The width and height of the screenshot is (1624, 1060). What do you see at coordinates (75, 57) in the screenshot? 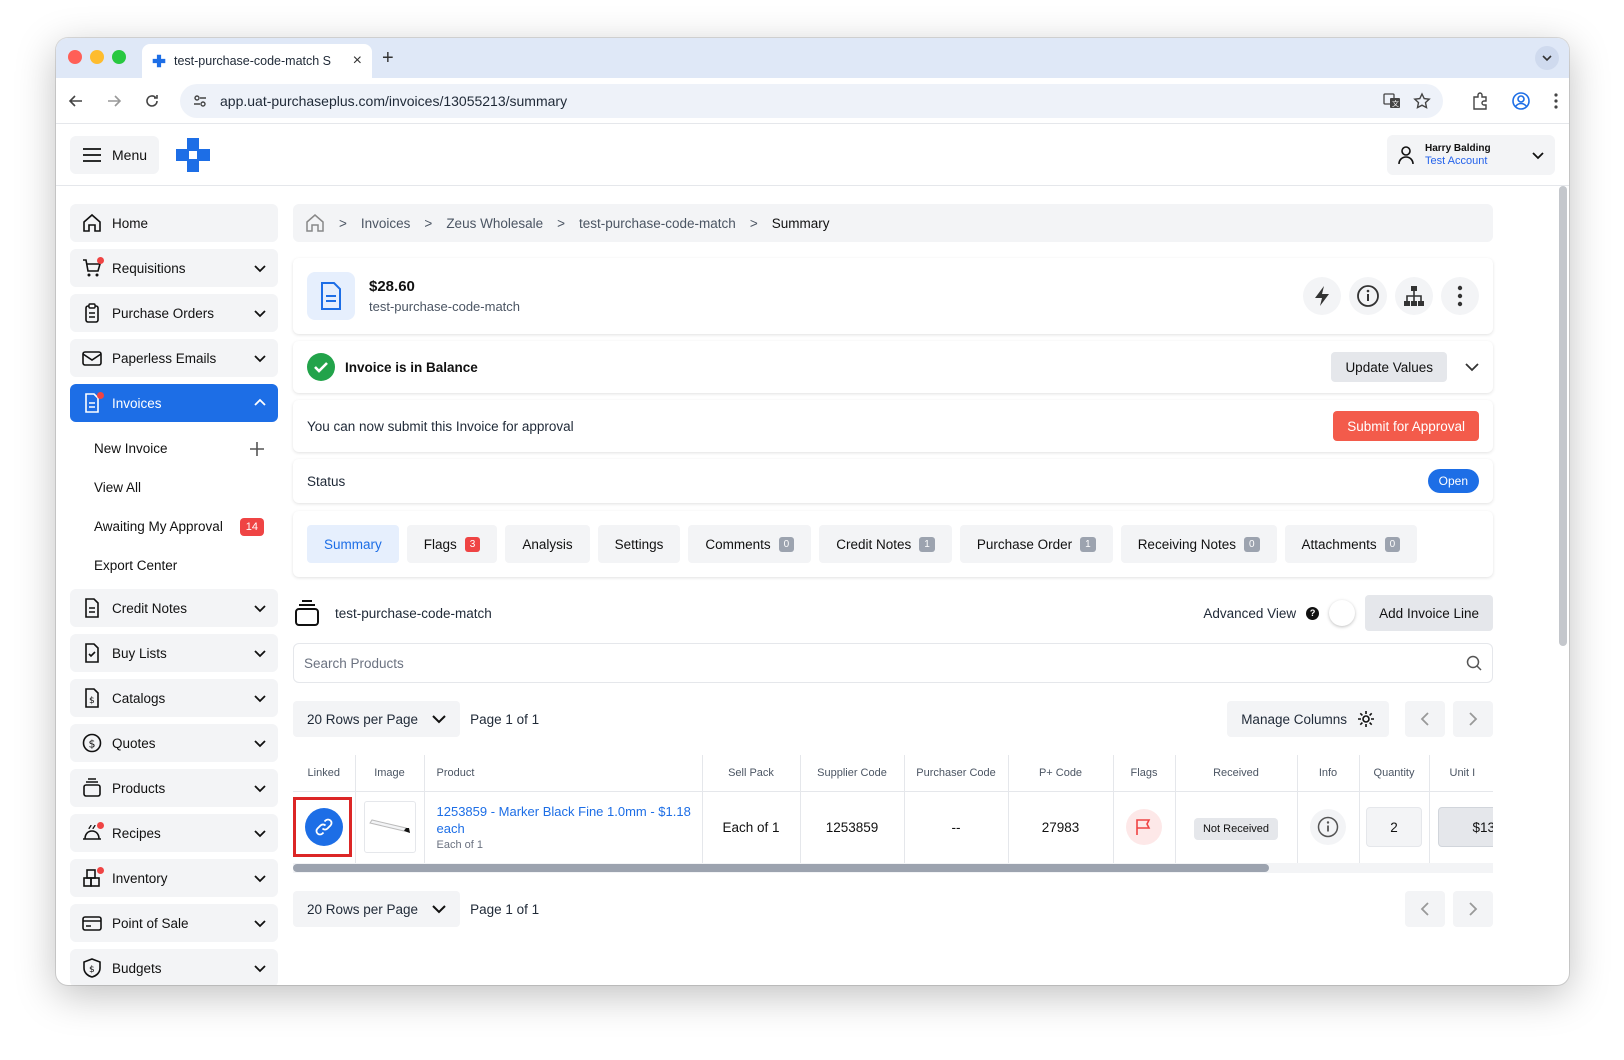
I see `close-window-button` at bounding box center [75, 57].